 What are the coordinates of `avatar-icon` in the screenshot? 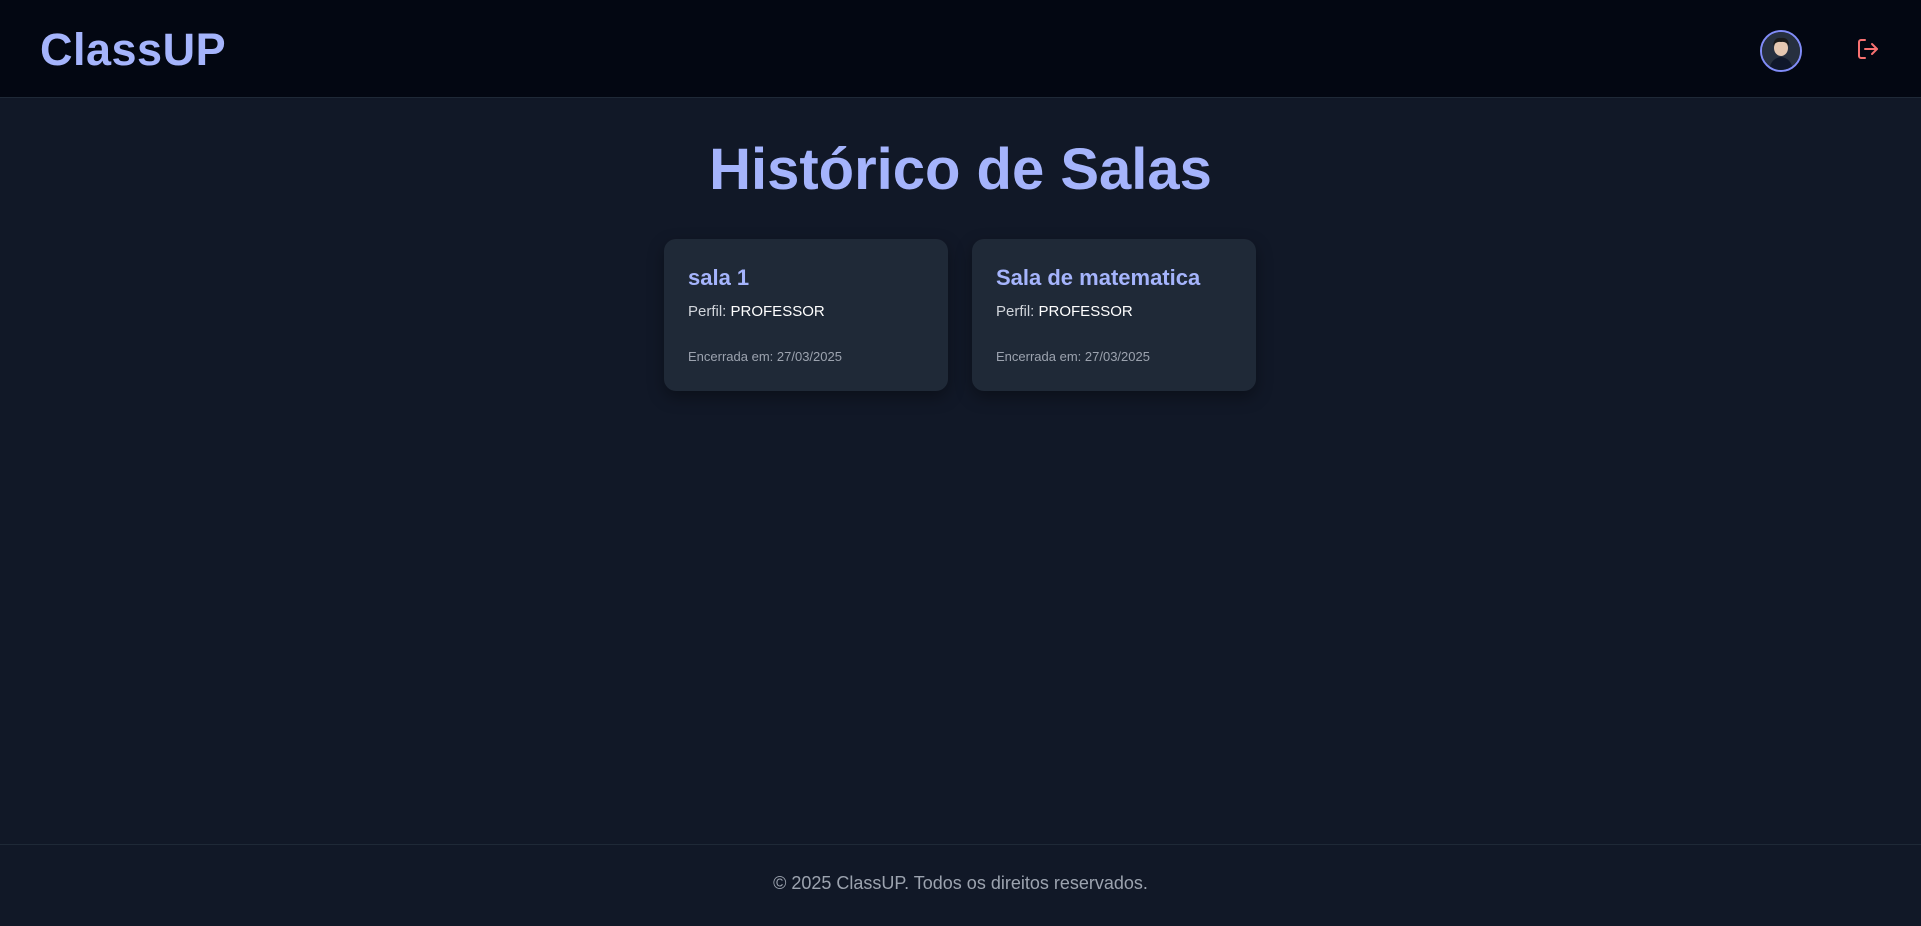 It's located at (1781, 51).